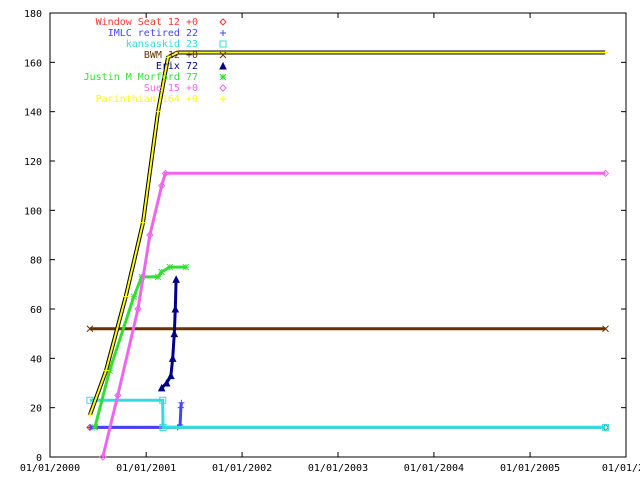 The height and width of the screenshot is (480, 640). Describe the element at coordinates (33, 63) in the screenshot. I see `y-tick-label: 160` at that location.